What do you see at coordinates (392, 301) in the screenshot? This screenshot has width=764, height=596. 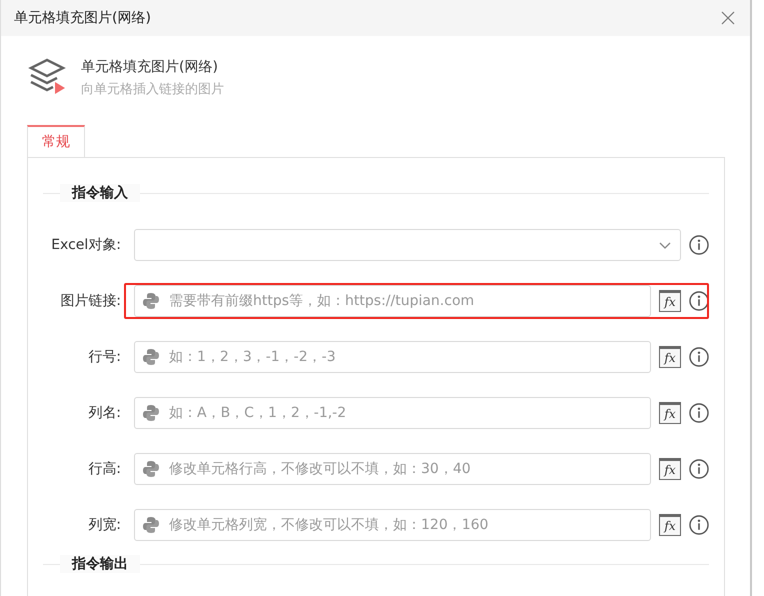 I see `input-field: 需要带有前缀https等，如：https://tupian.com` at bounding box center [392, 301].